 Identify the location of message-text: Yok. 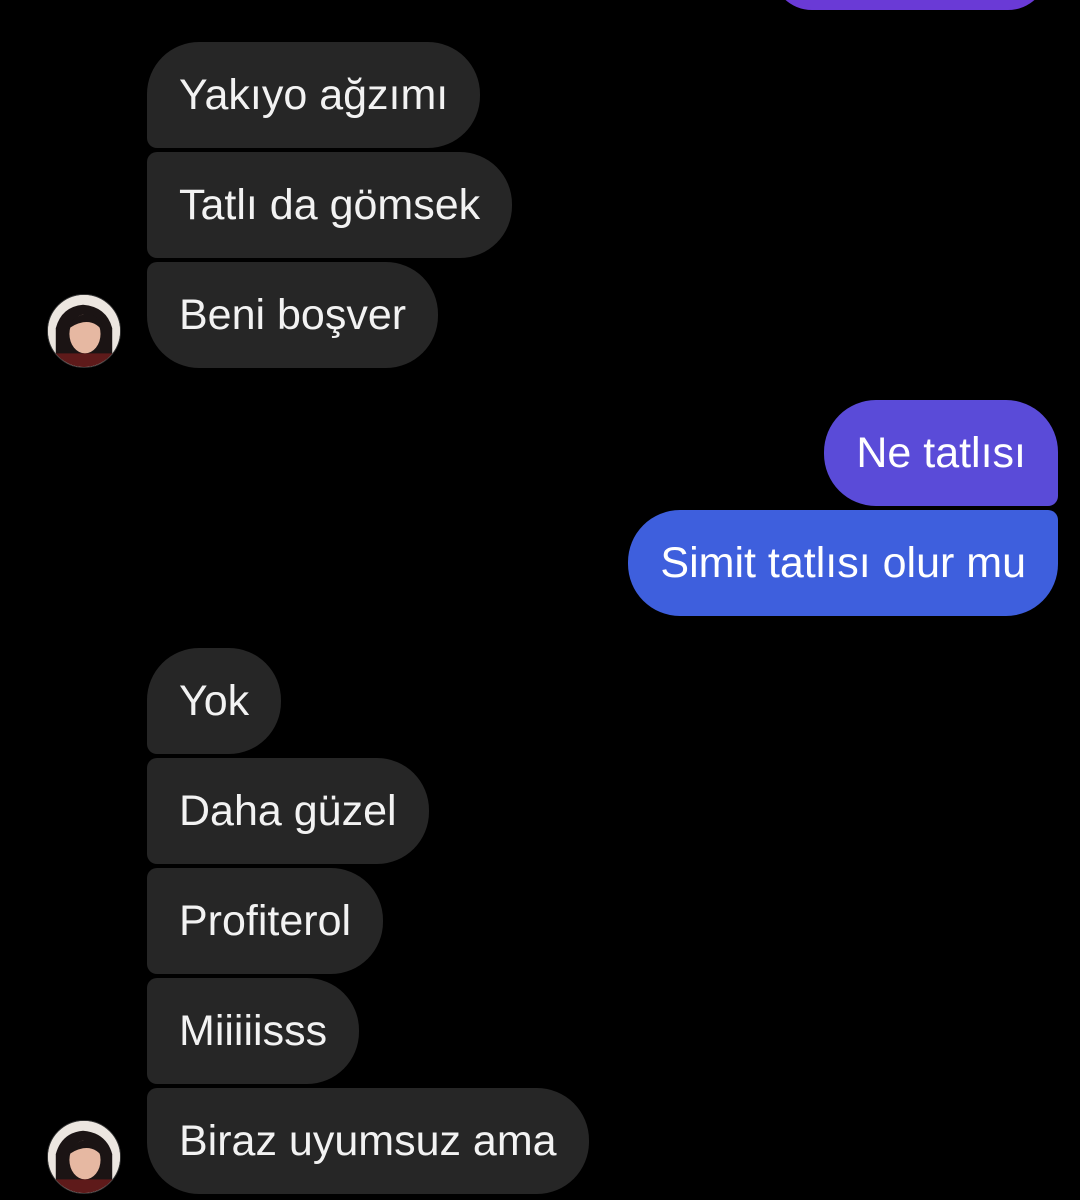
(214, 700).